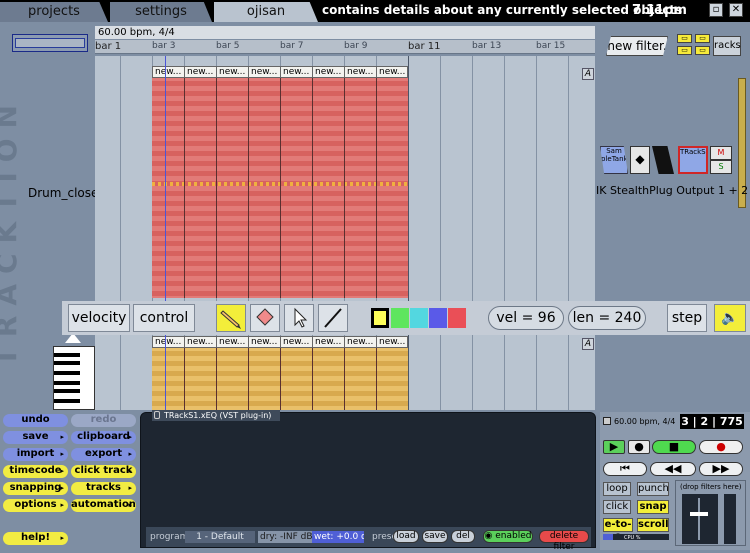  What do you see at coordinates (721, 153) in the screenshot?
I see `mute-button: M` at bounding box center [721, 153].